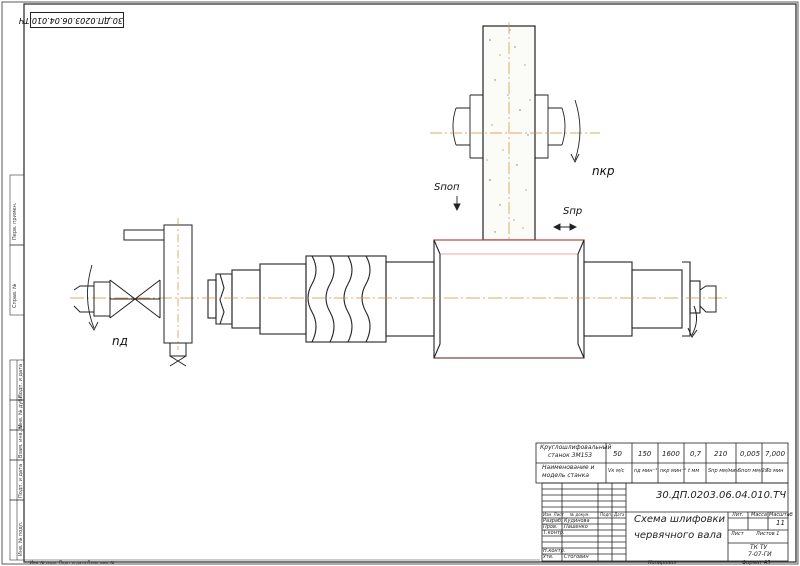  I want to click on workpiece-rotation-arrow, so click(93, 297).